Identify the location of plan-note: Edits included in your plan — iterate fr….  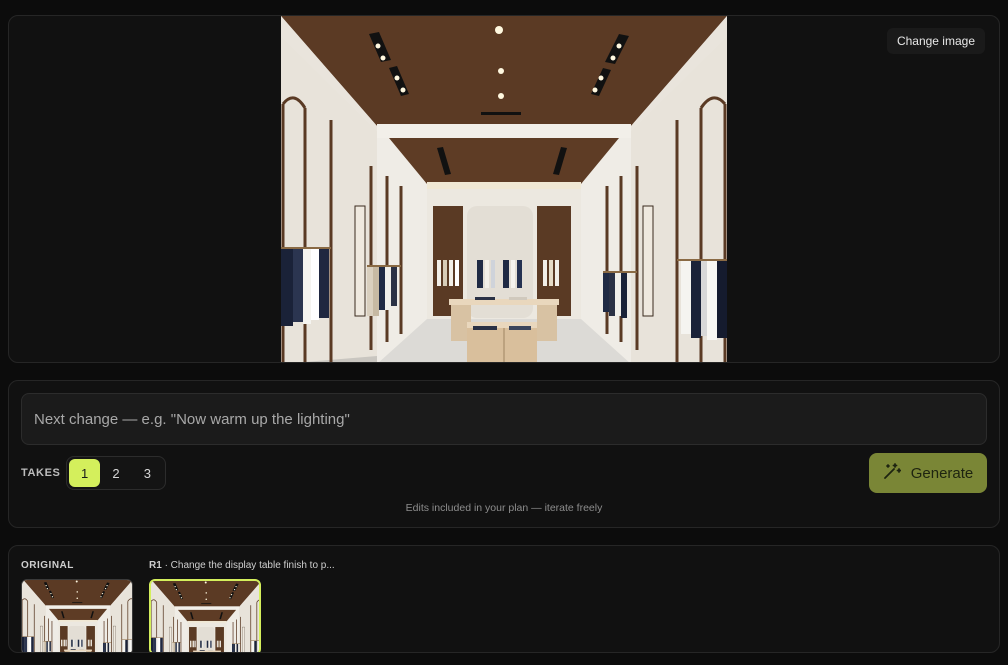
(504, 508).